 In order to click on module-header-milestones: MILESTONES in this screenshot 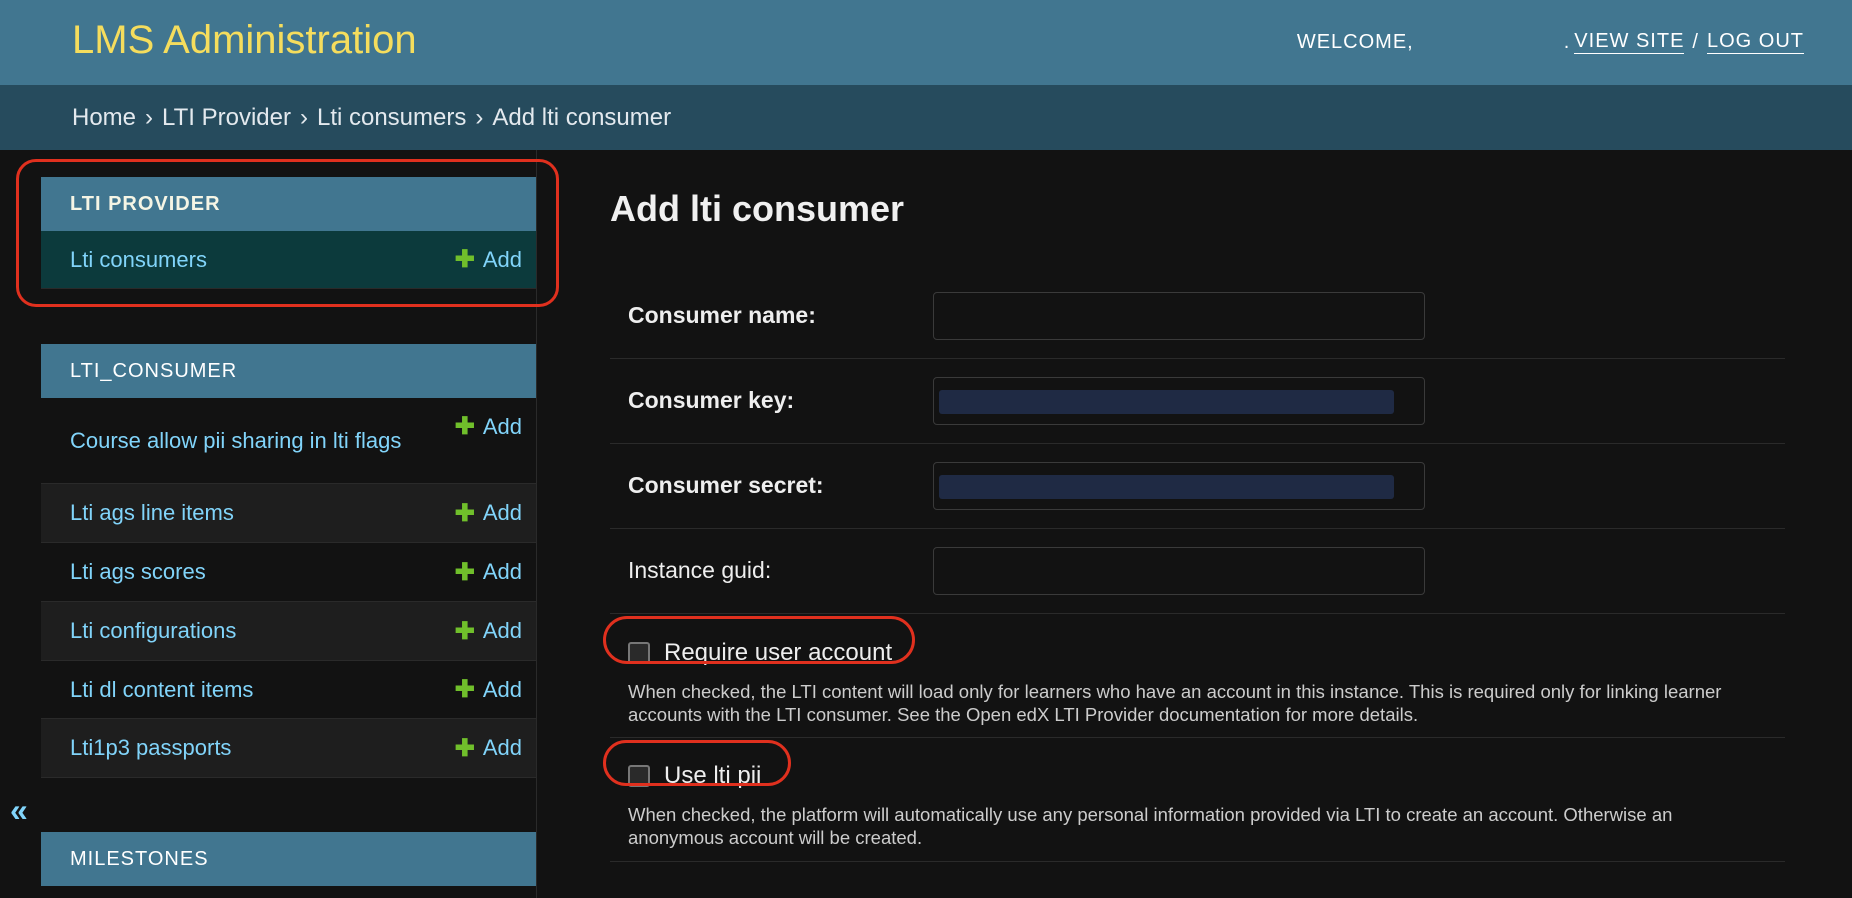, I will do `click(288, 859)`.